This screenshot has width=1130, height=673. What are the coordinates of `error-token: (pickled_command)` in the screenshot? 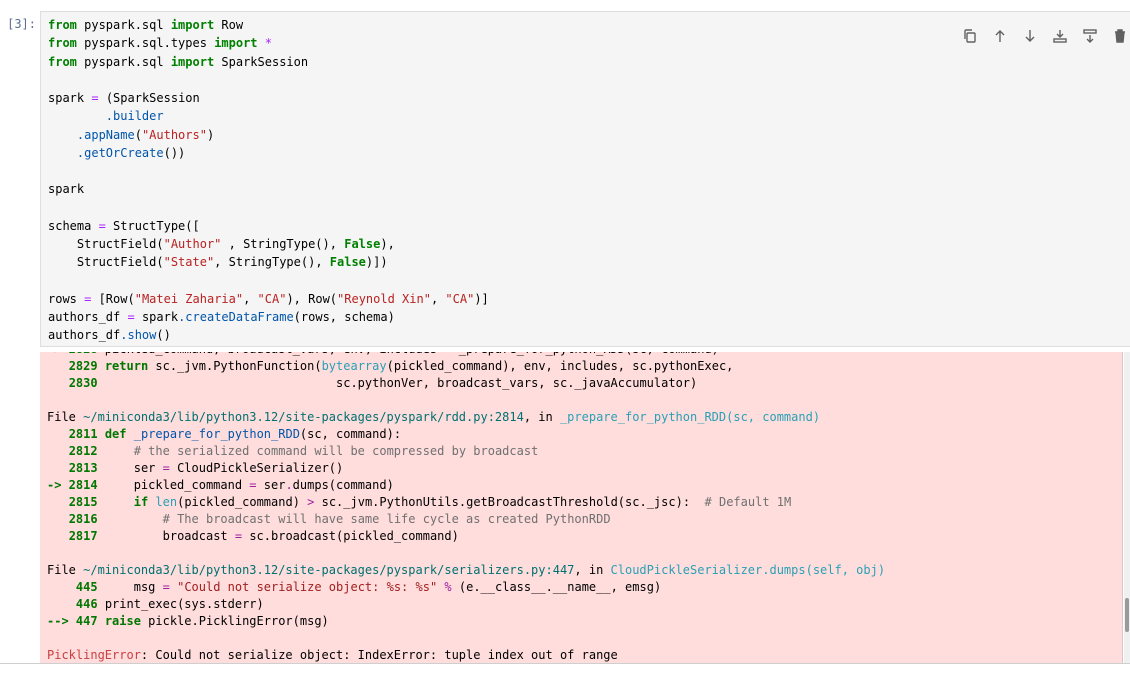 It's located at (242, 502).